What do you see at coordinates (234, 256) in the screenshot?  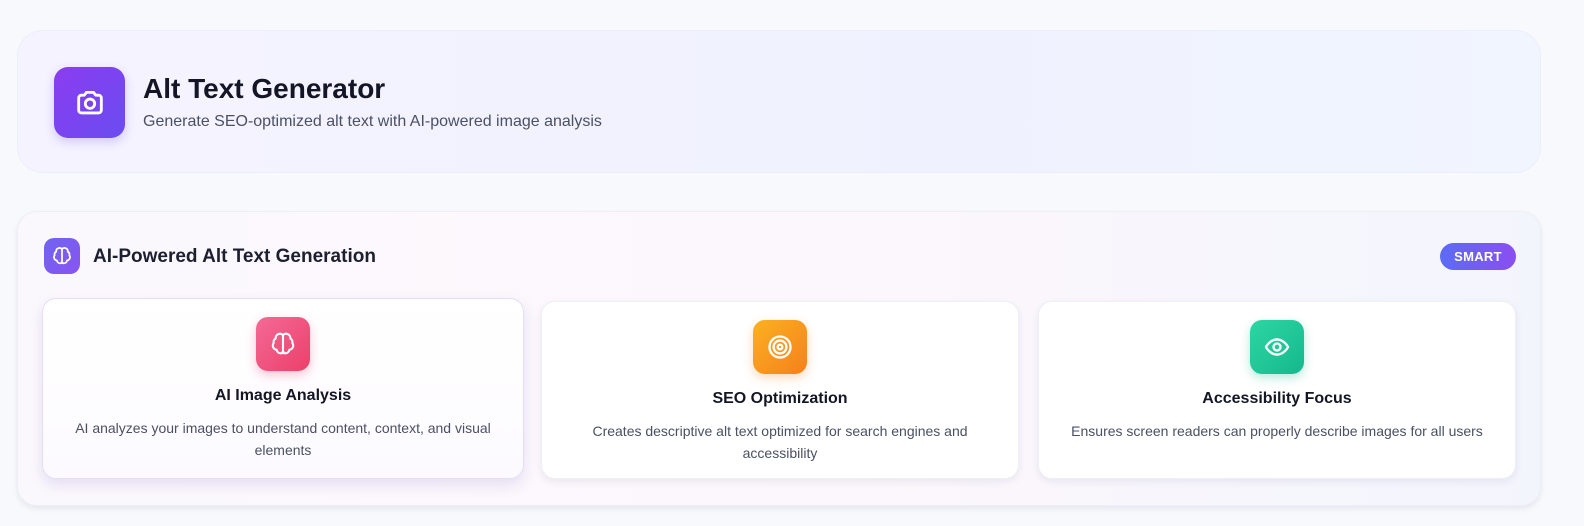 I see `panel-title: AI-Powered Alt Text Generation` at bounding box center [234, 256].